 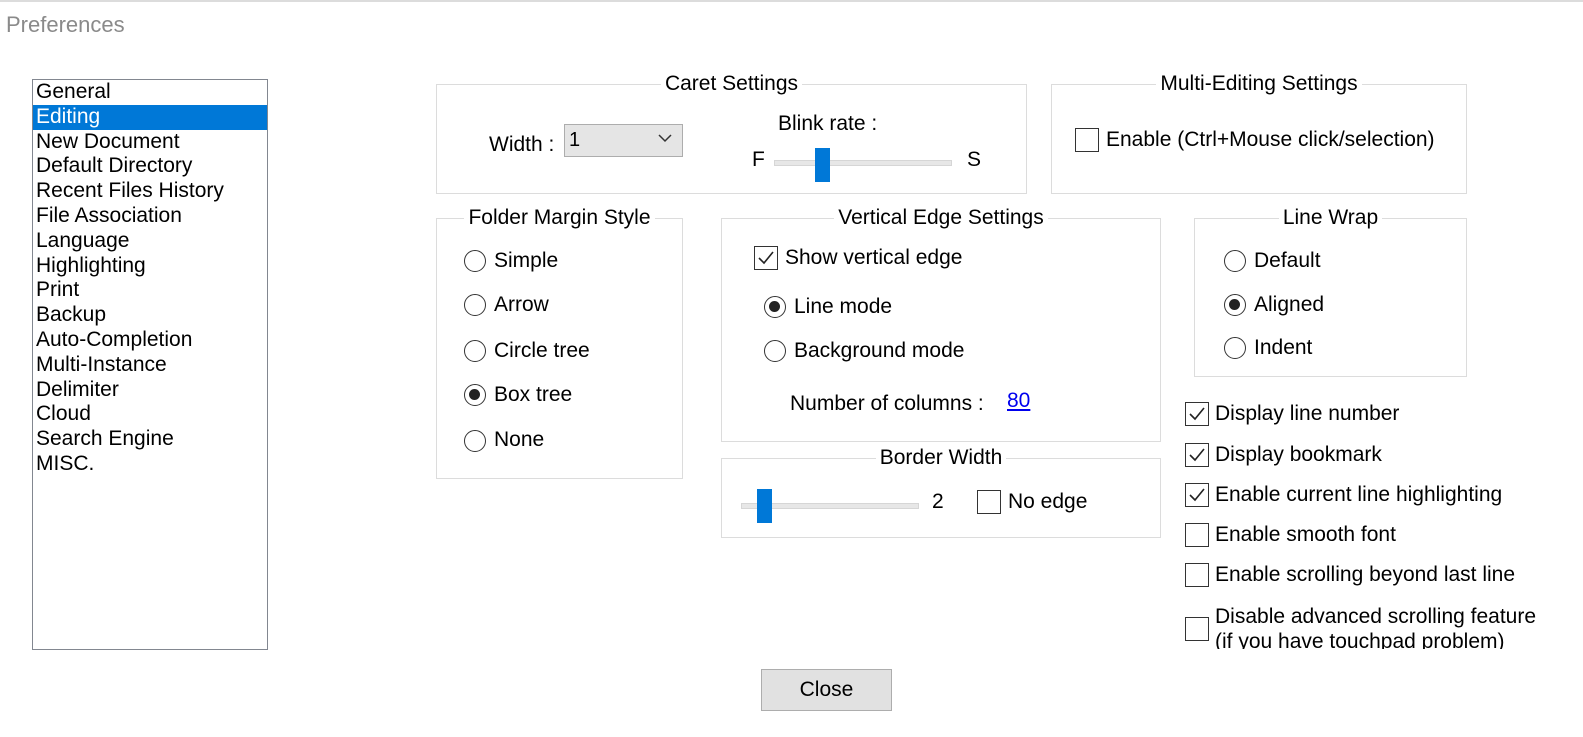 I want to click on current-line-highlighting-checkbox, so click(x=1197, y=495).